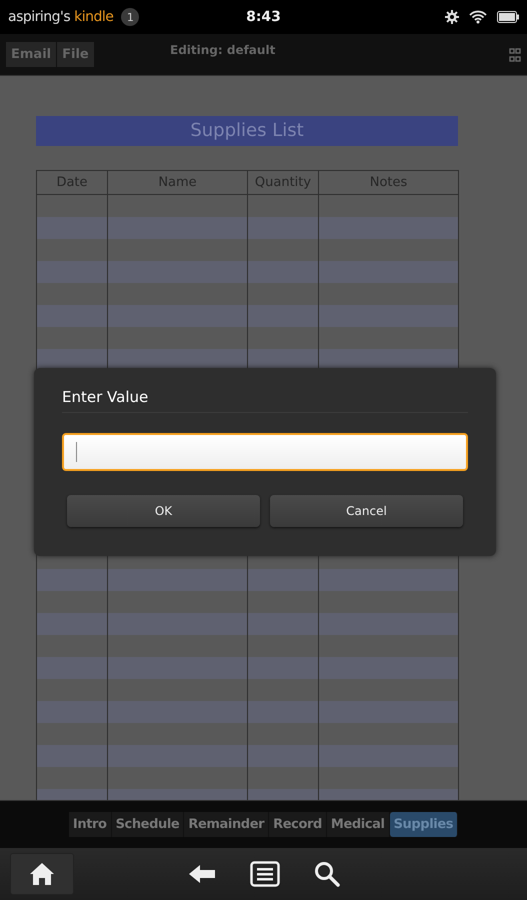  I want to click on document-title: Editing: default, so click(223, 50).